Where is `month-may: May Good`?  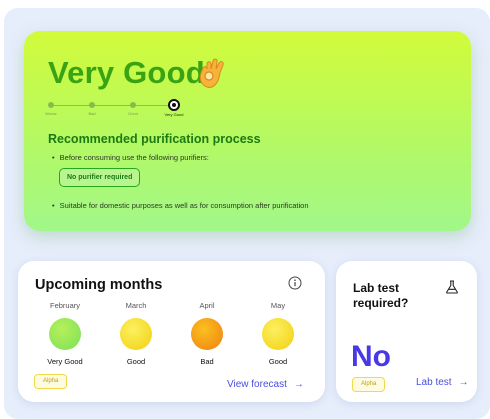 month-may: May Good is located at coordinates (278, 333).